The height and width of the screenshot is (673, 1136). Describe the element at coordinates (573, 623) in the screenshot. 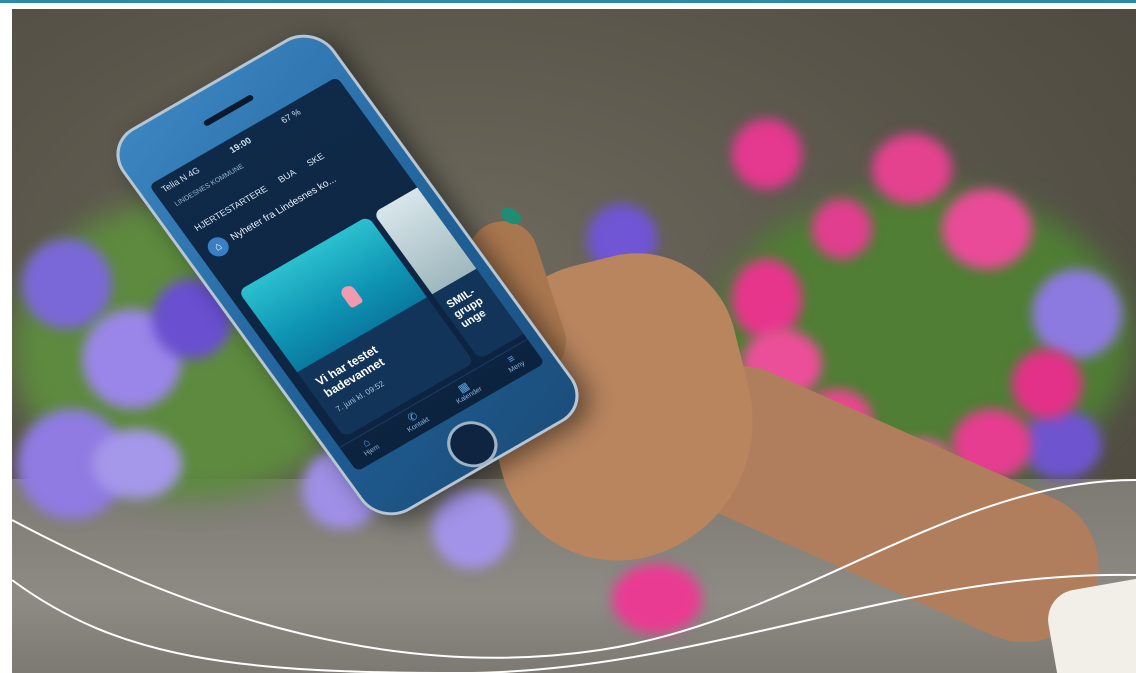

I see `curve-line` at that location.